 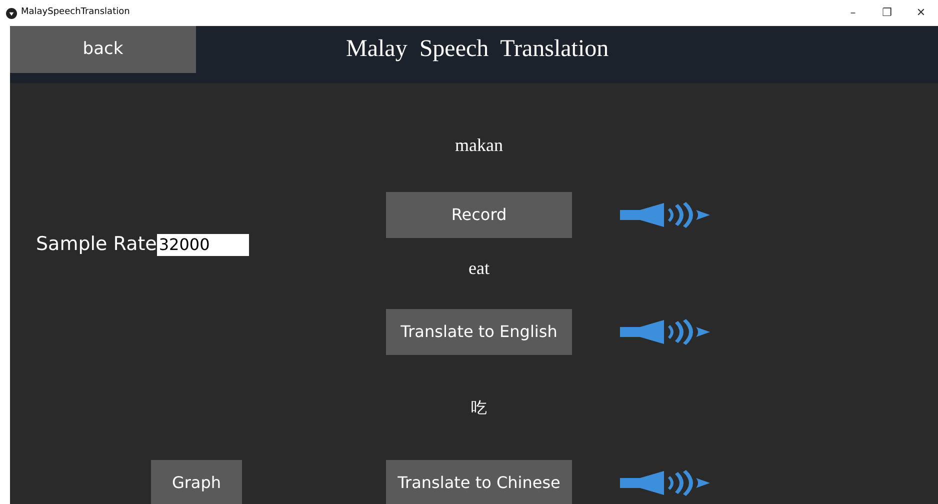 What do you see at coordinates (96, 245) in the screenshot?
I see `sample-rate-label: Sample Rate` at bounding box center [96, 245].